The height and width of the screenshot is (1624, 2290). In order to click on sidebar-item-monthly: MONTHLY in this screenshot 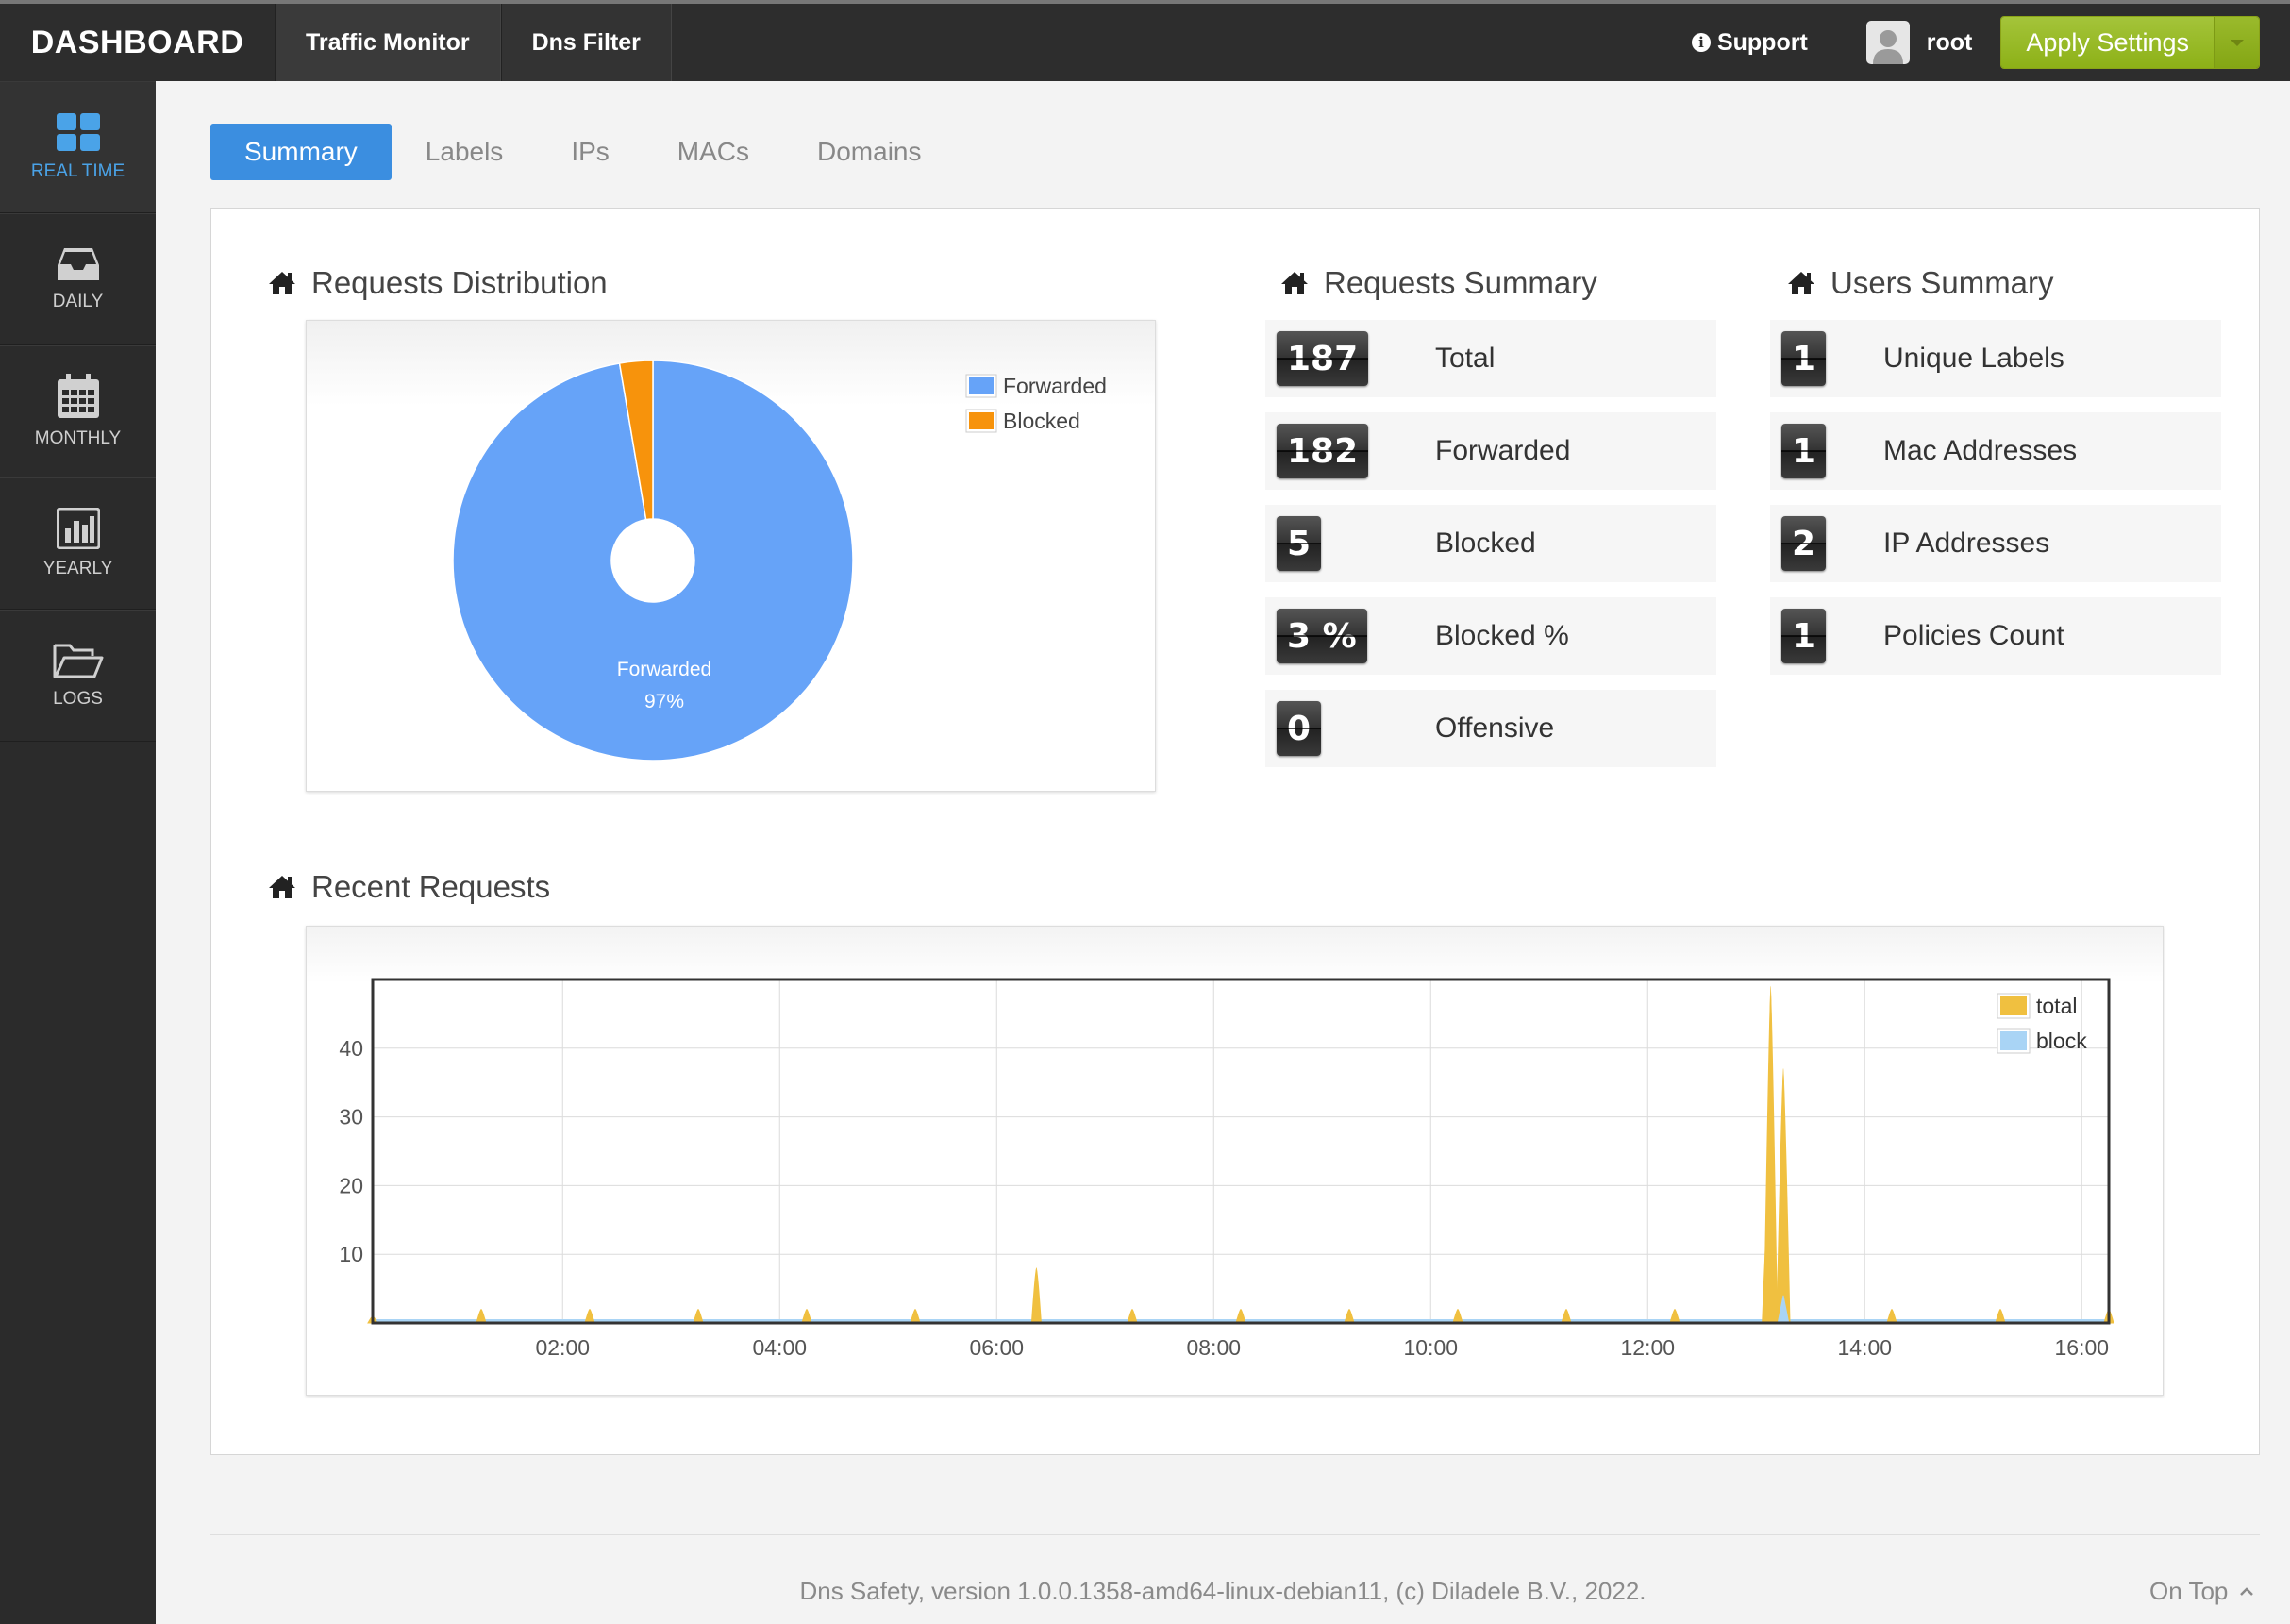, I will do `click(78, 411)`.